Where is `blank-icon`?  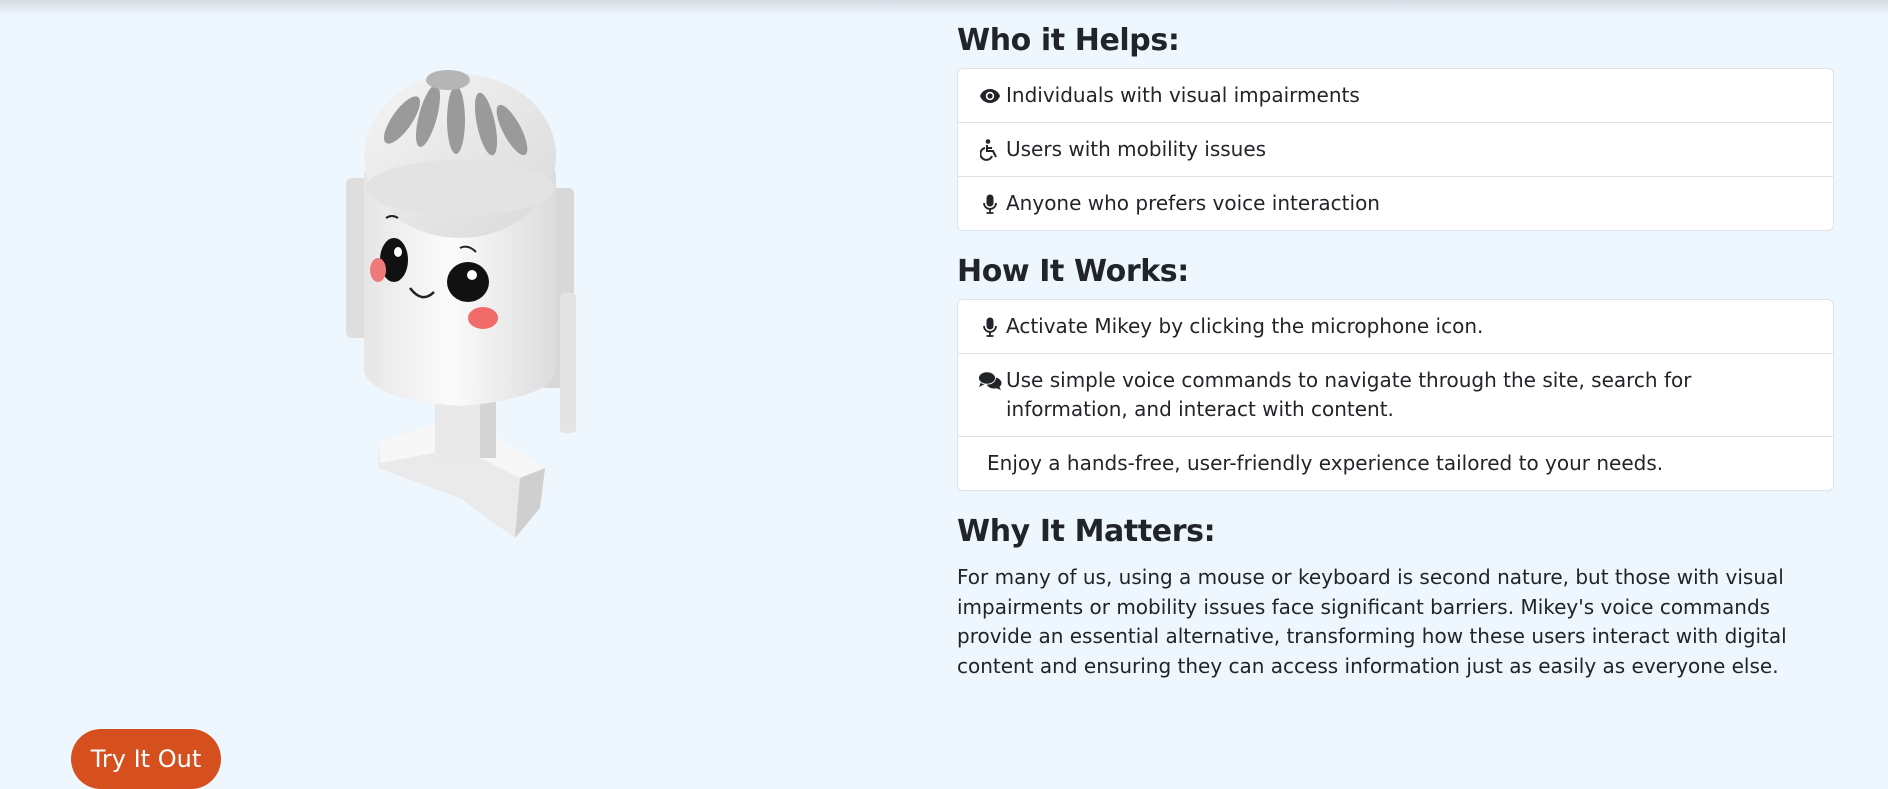 blank-icon is located at coordinates (980, 463).